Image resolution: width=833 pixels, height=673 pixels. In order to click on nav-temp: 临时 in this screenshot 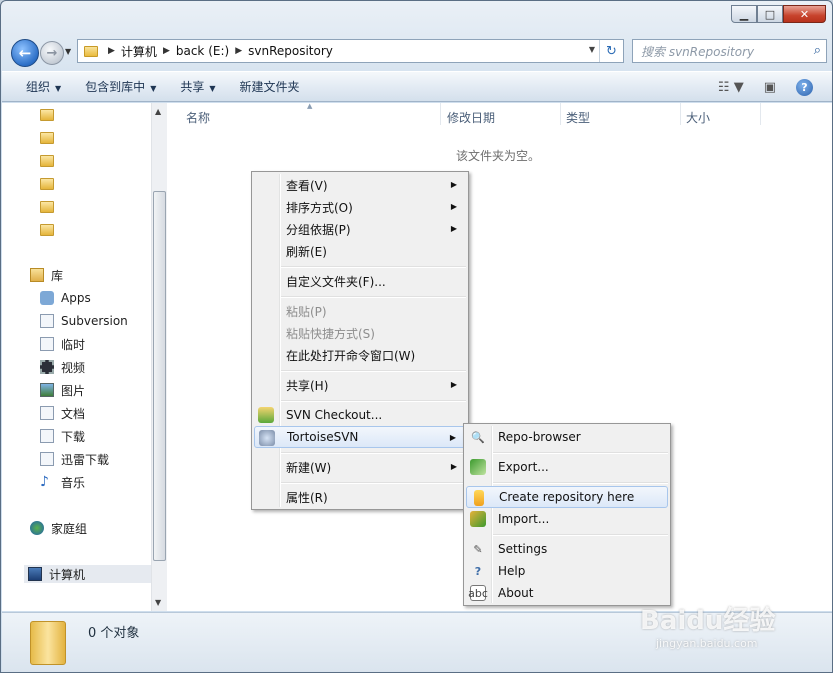, I will do `click(62, 344)`.